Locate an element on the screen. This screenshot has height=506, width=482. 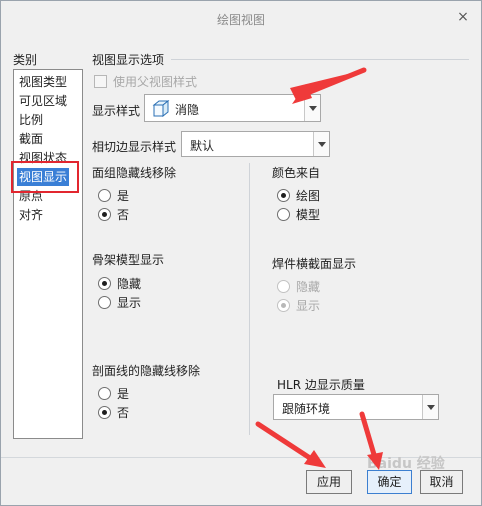
category-item-visible-area: 可见区域 is located at coordinates (43, 101).